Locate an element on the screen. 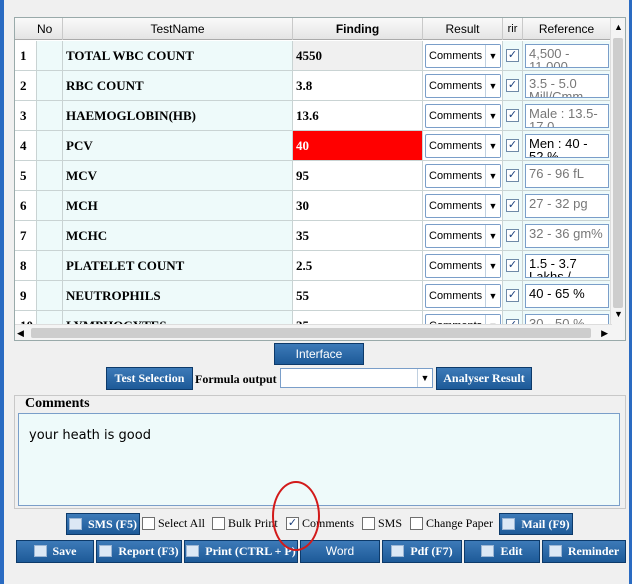  table-row: 4 PCV 40 Comments ▼ ✓ Men : 40 - 52 % is located at coordinates (313, 146).